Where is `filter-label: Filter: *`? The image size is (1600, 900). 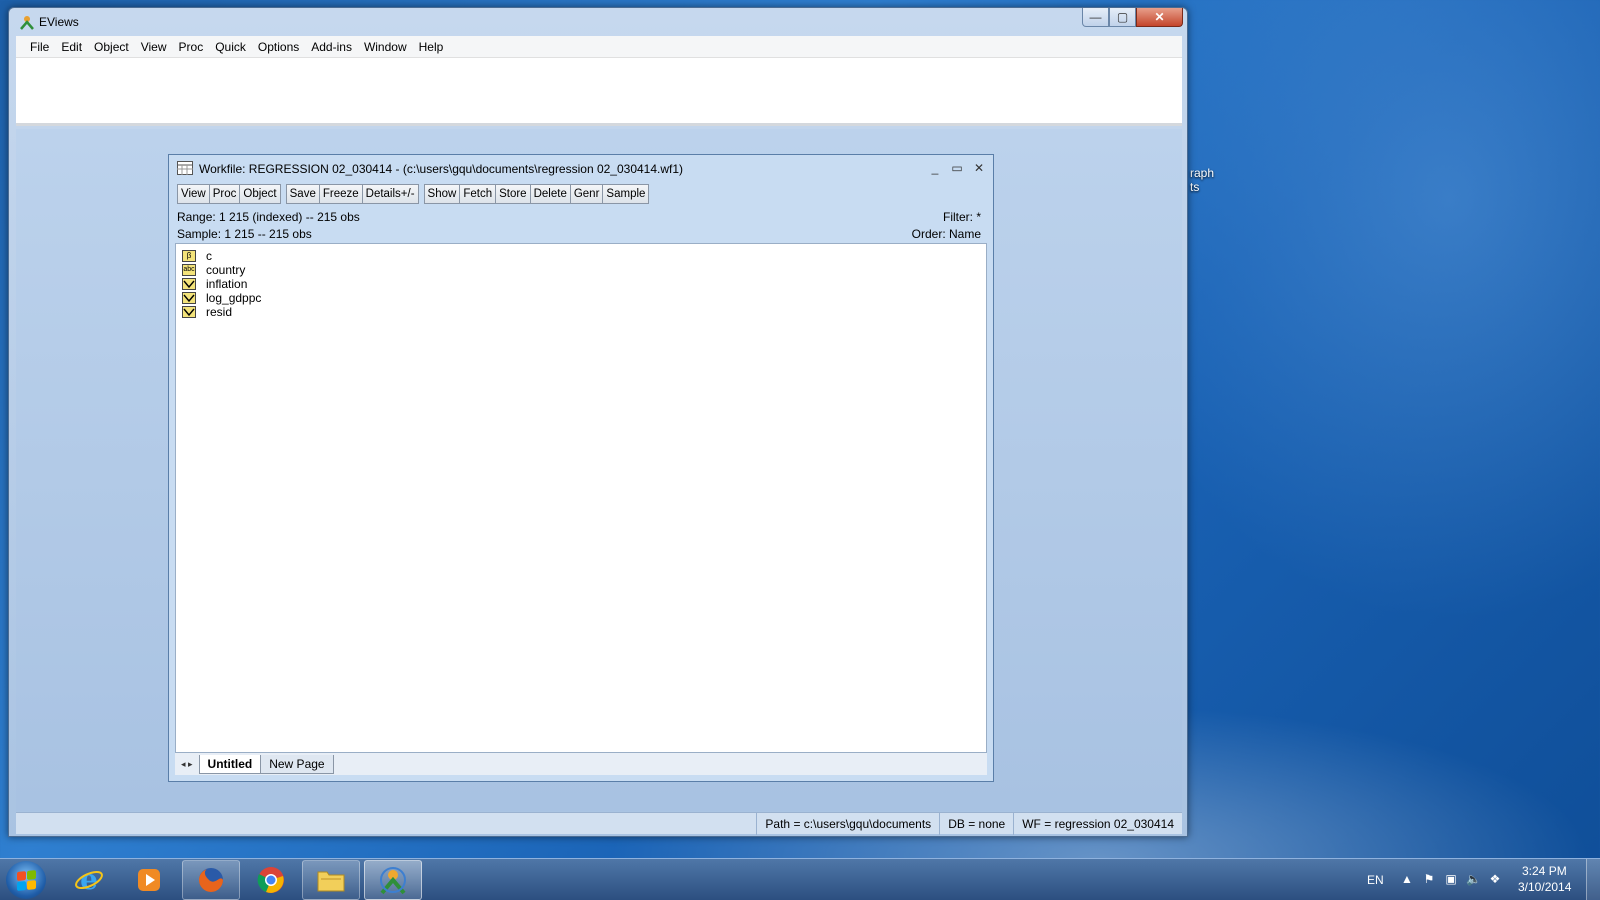 filter-label: Filter: * is located at coordinates (962, 217).